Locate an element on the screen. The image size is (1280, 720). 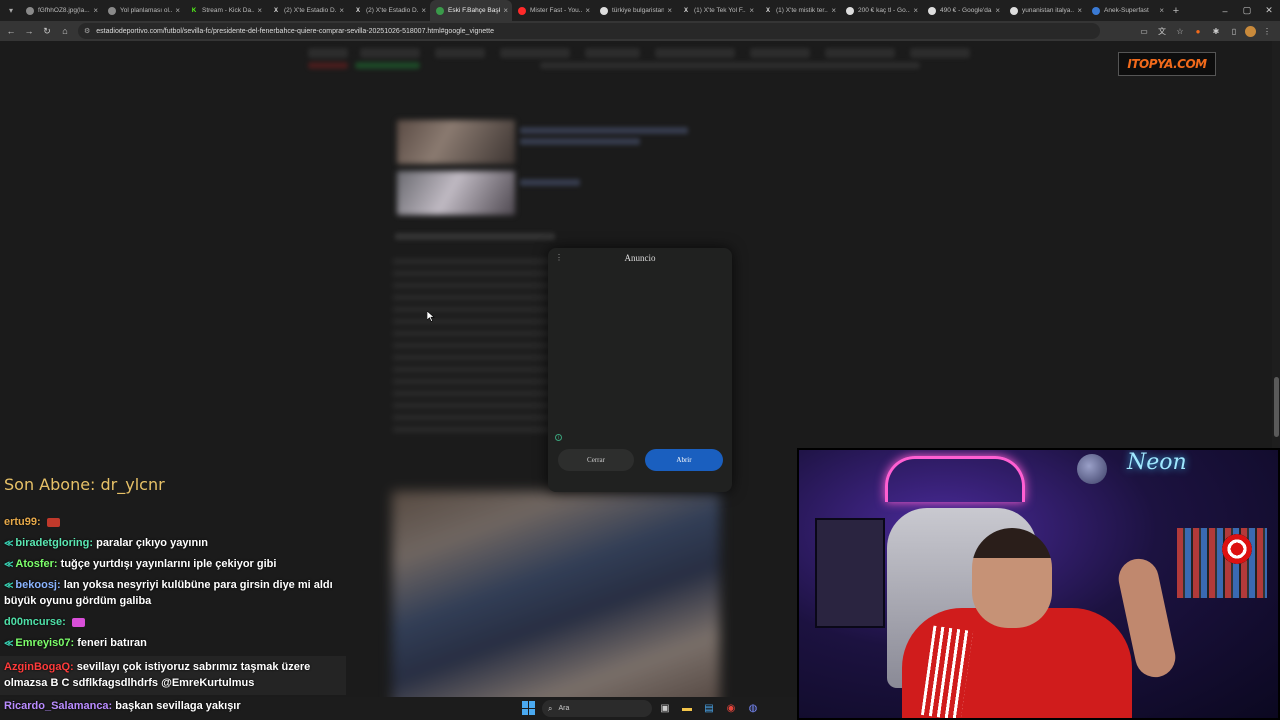
chat-message: ertu99: is located at coordinates (176, 522).